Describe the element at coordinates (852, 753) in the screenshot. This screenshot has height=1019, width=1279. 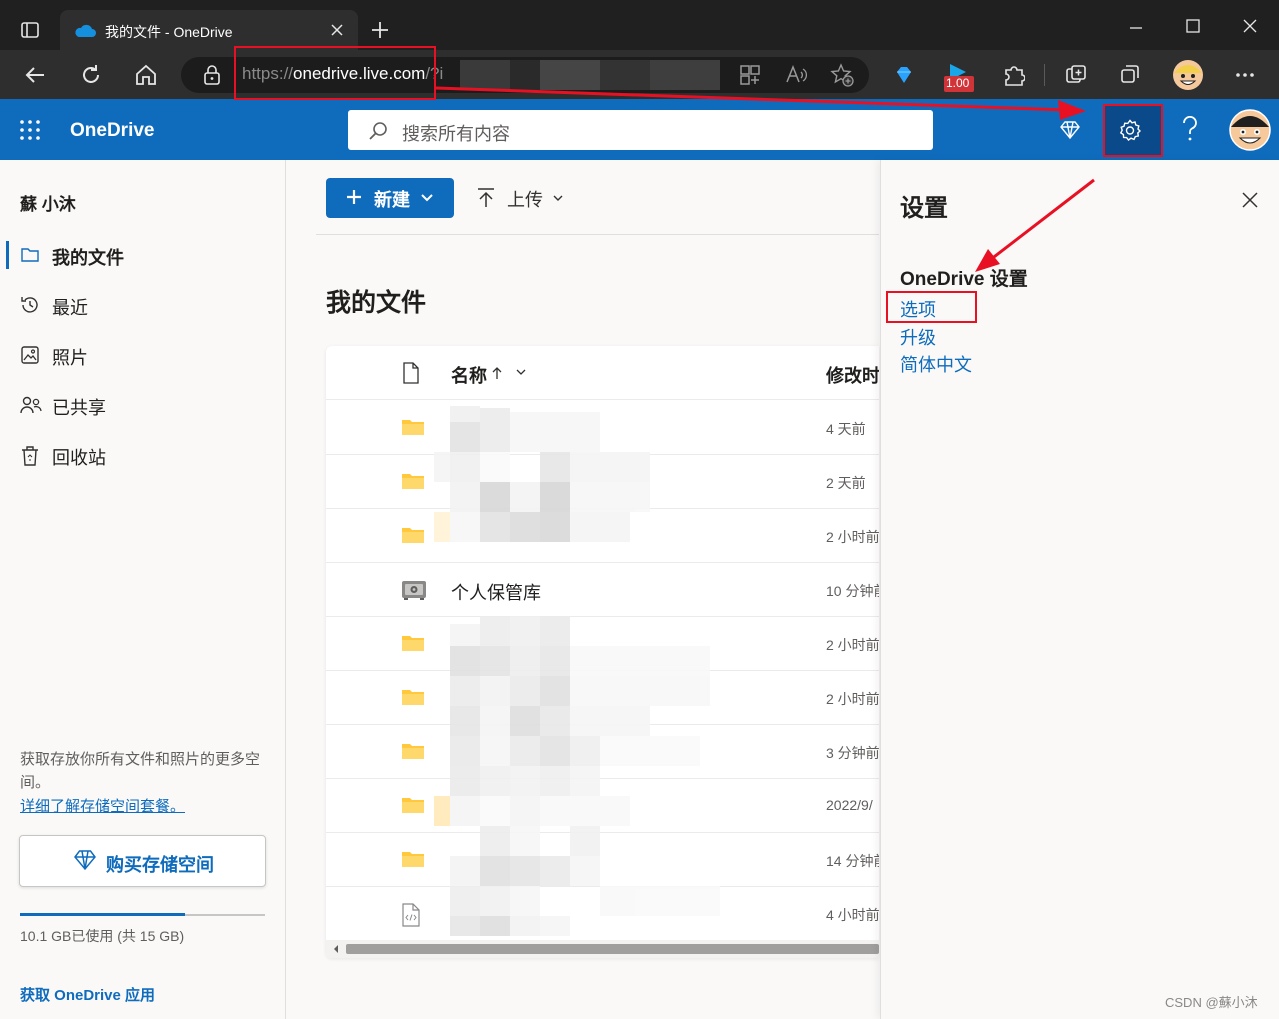
I see `file-modified: 3 分钟前` at that location.